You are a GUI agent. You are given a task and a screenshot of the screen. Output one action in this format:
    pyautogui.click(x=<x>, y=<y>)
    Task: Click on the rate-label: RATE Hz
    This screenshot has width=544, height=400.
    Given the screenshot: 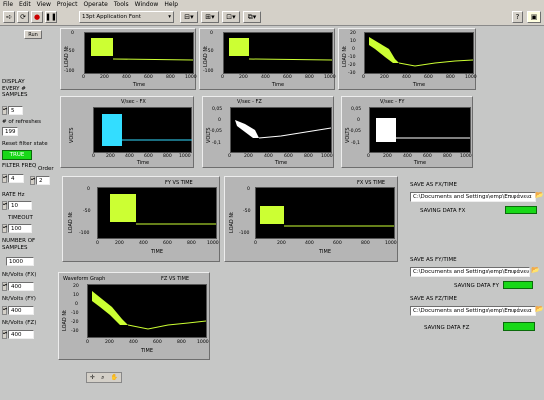 What is the action you would take?
    pyautogui.click(x=13, y=195)
    